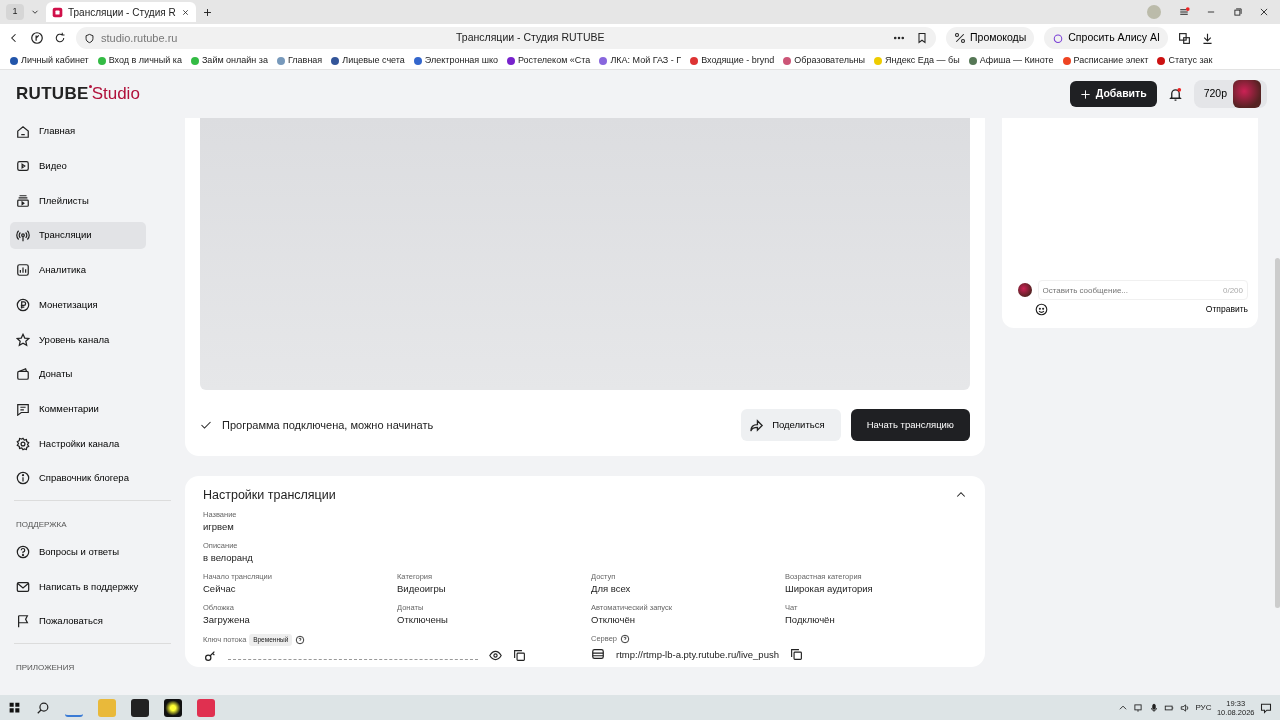 Image resolution: width=1280 pixels, height=720 pixels. What do you see at coordinates (455, 60) in the screenshot?
I see `bookmark-link: Электронная шко` at bounding box center [455, 60].